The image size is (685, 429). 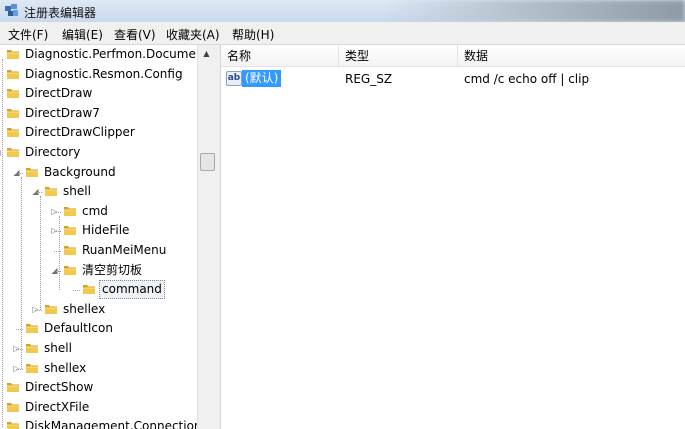 I want to click on tree-item-label: DefaultIcon, so click(x=78, y=328).